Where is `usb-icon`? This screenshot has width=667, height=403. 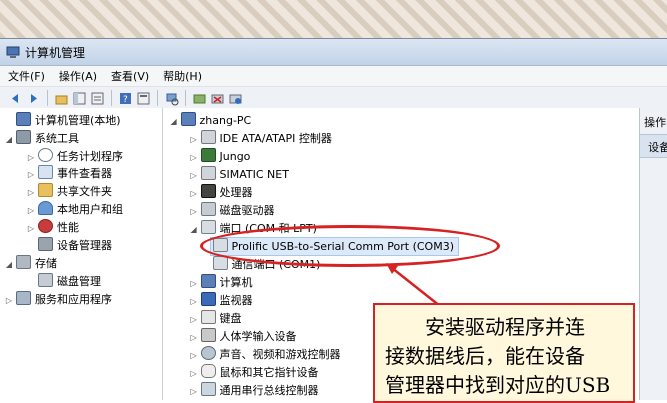
usb-icon is located at coordinates (208, 389).